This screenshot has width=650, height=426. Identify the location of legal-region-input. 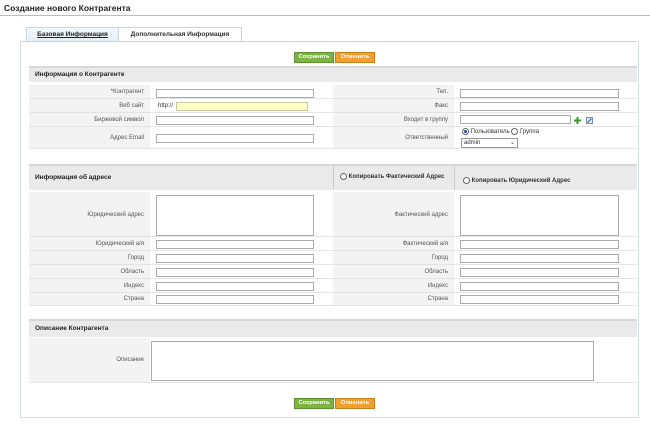
(235, 272).